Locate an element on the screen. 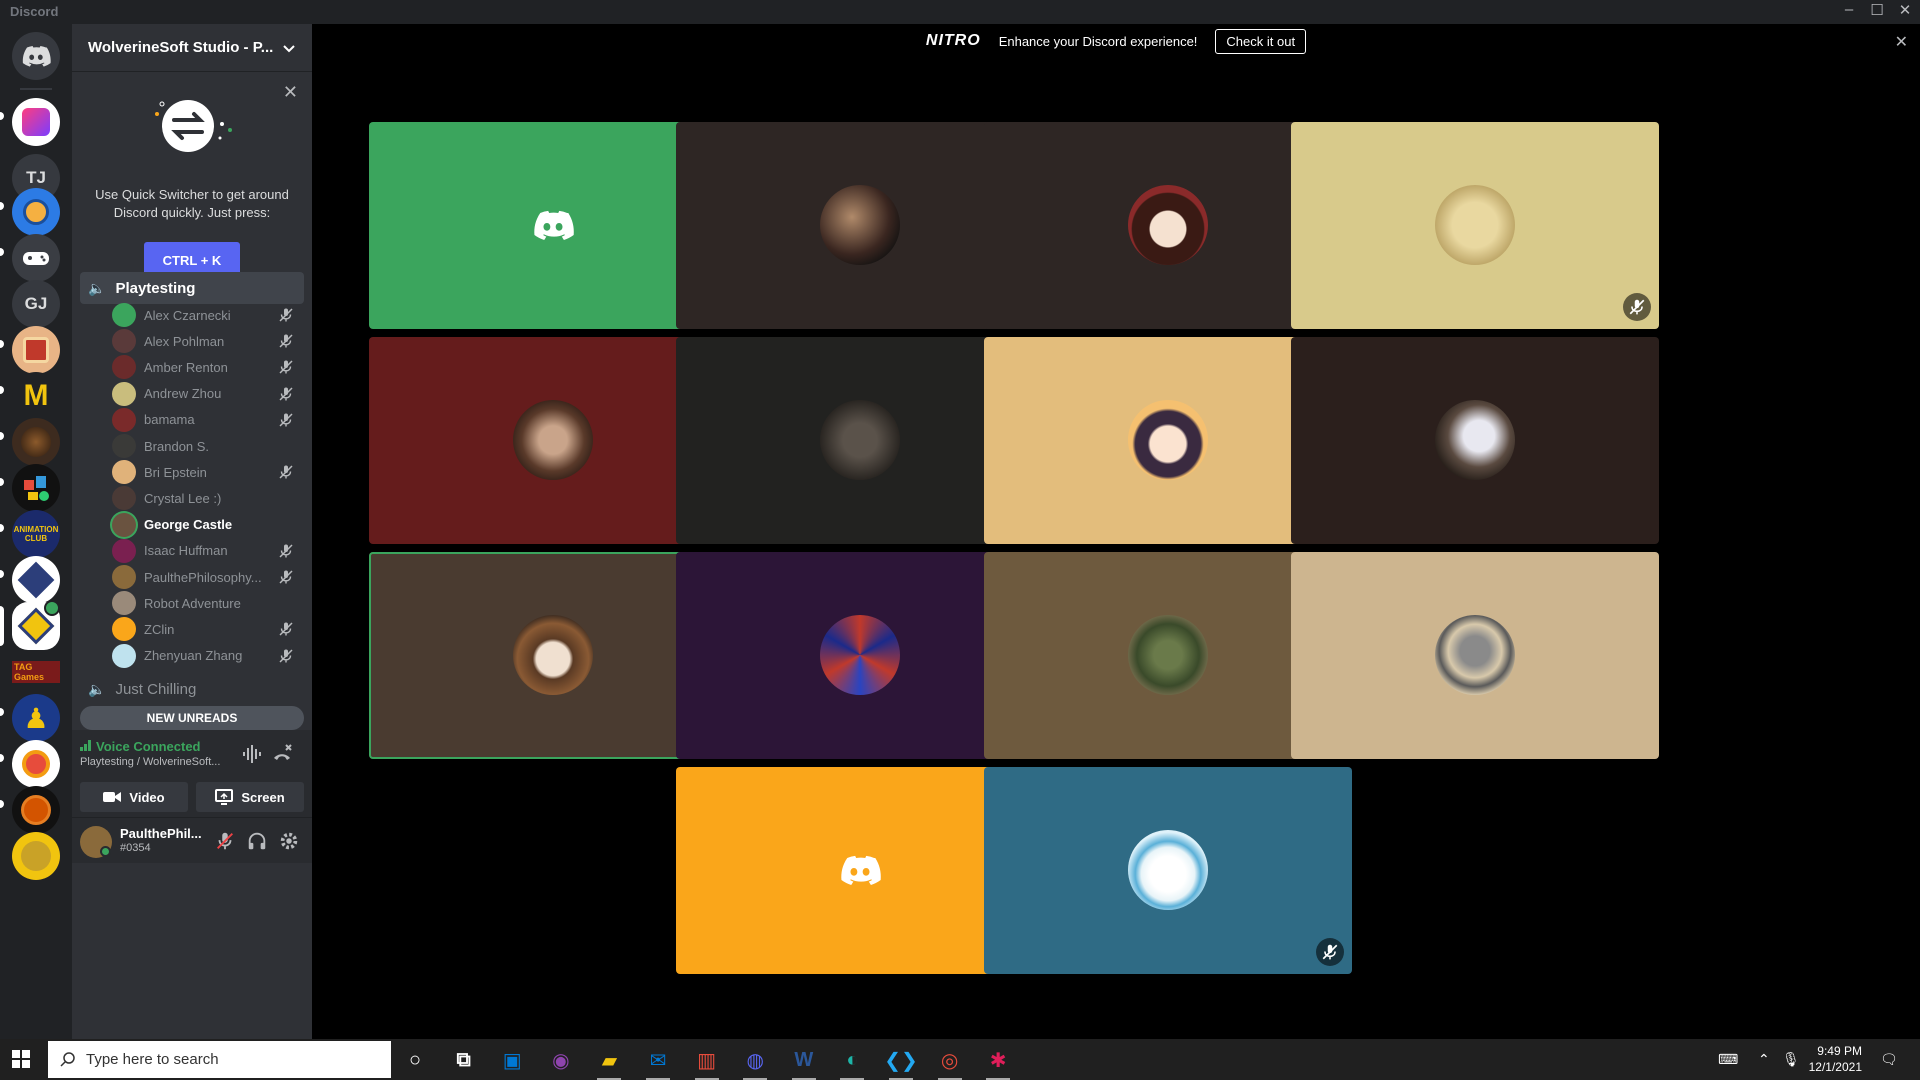 The width and height of the screenshot is (1920, 1080). taskbar-clock: 9:49 PM 12/1/2021 is located at coordinates (1835, 1059).